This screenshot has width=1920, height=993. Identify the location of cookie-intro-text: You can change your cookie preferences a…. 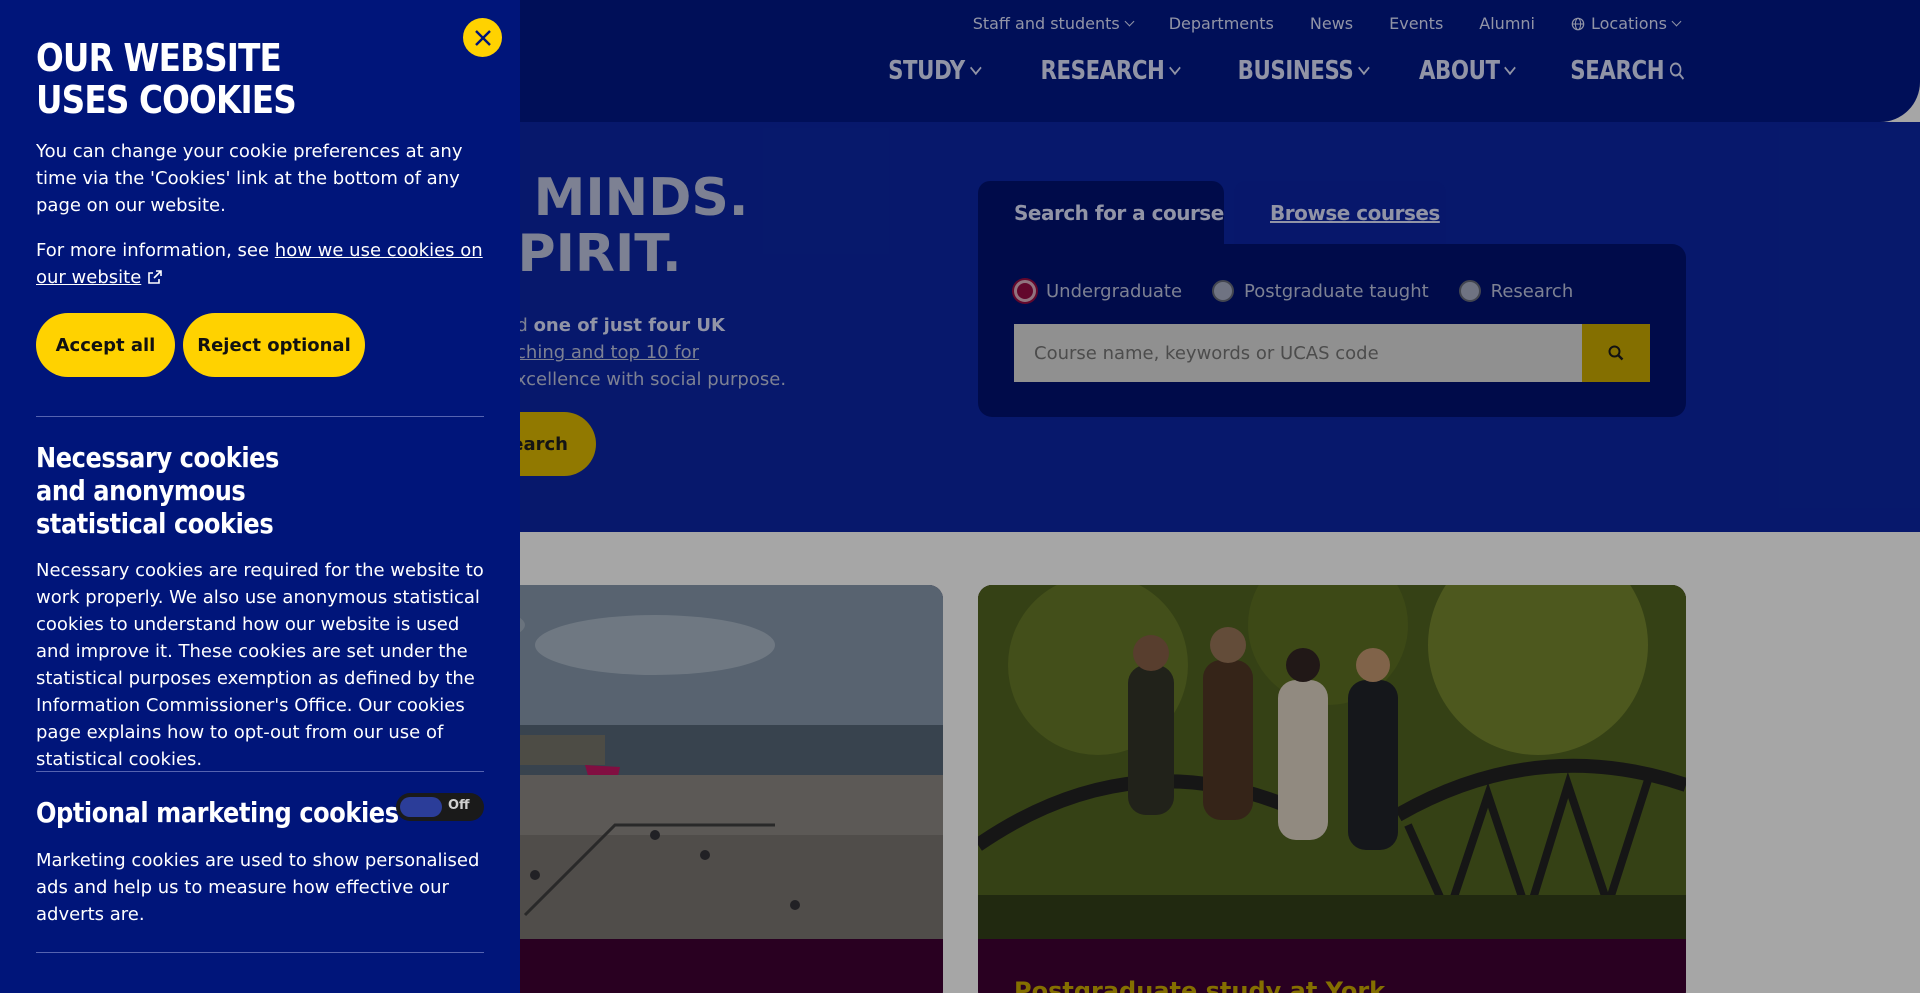
(249, 178).